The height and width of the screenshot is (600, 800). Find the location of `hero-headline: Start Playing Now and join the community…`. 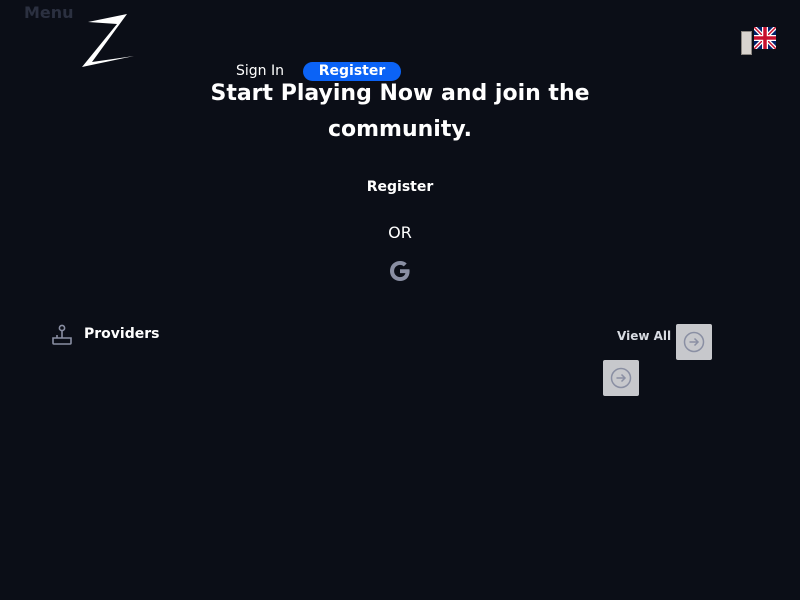

hero-headline: Start Playing Now and join the community… is located at coordinates (400, 111).